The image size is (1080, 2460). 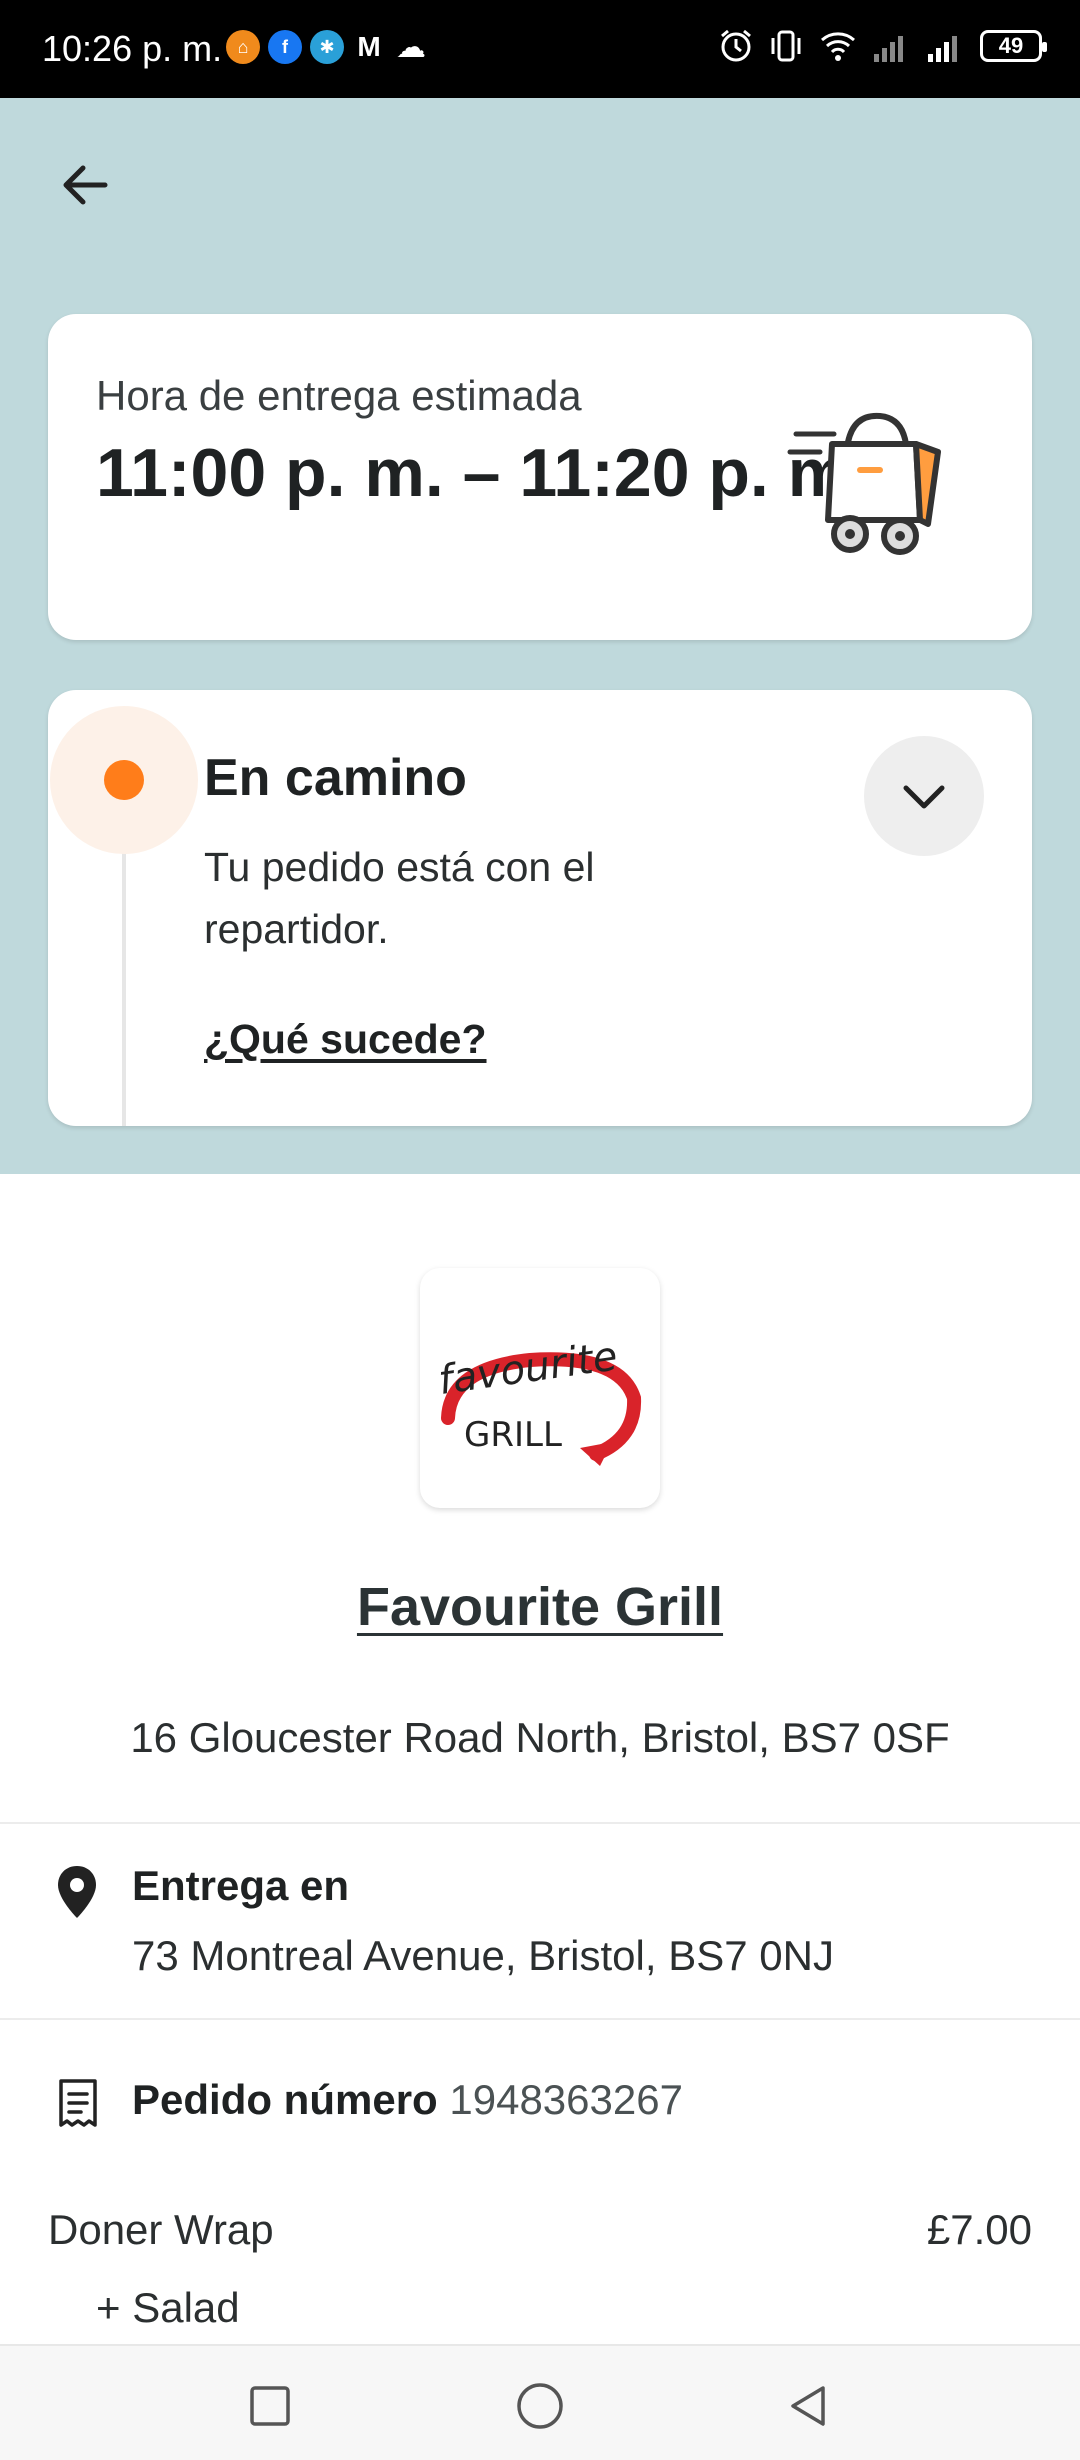 I want to click on recents-button, so click(x=270, y=2406).